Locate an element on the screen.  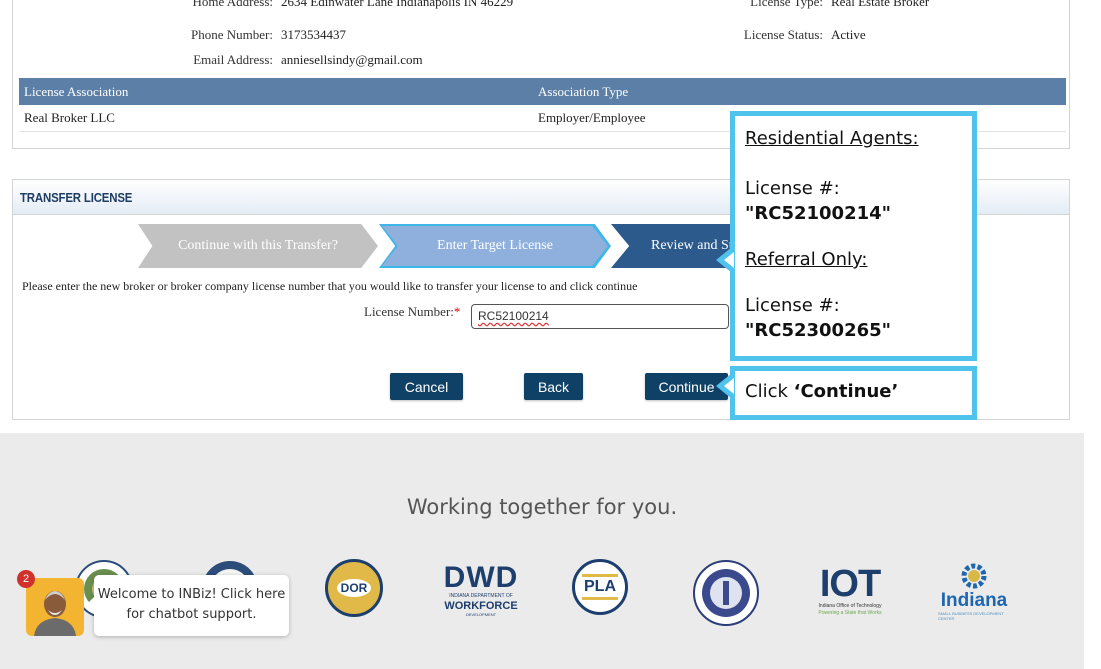
license-number-value: RC52100214 is located at coordinates (513, 316).